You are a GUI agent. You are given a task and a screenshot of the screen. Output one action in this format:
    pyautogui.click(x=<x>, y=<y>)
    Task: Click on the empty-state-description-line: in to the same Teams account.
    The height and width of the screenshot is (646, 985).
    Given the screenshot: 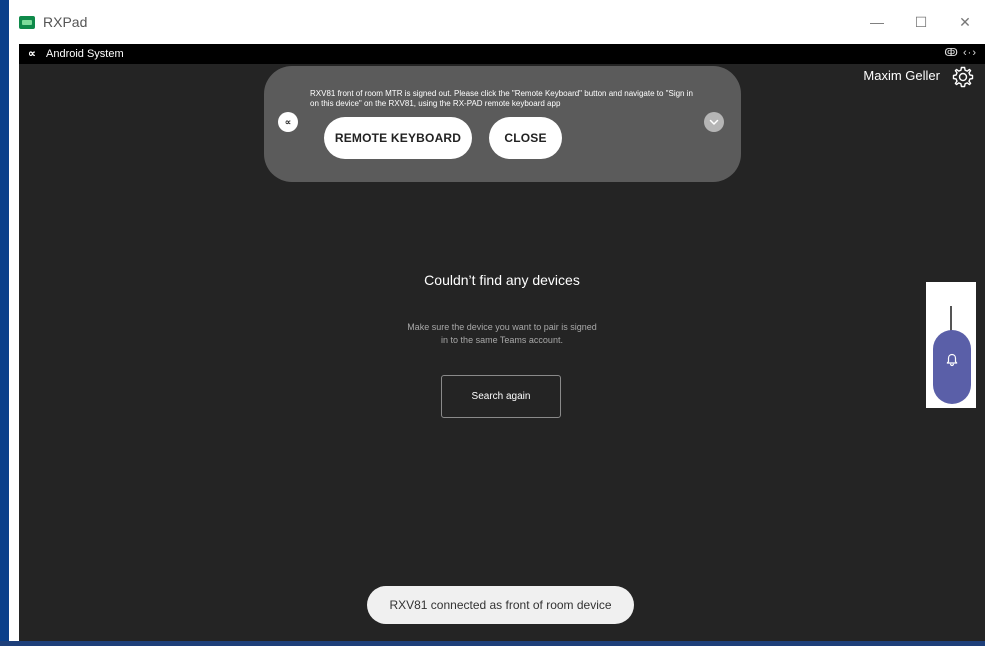 What is the action you would take?
    pyautogui.click(x=502, y=340)
    